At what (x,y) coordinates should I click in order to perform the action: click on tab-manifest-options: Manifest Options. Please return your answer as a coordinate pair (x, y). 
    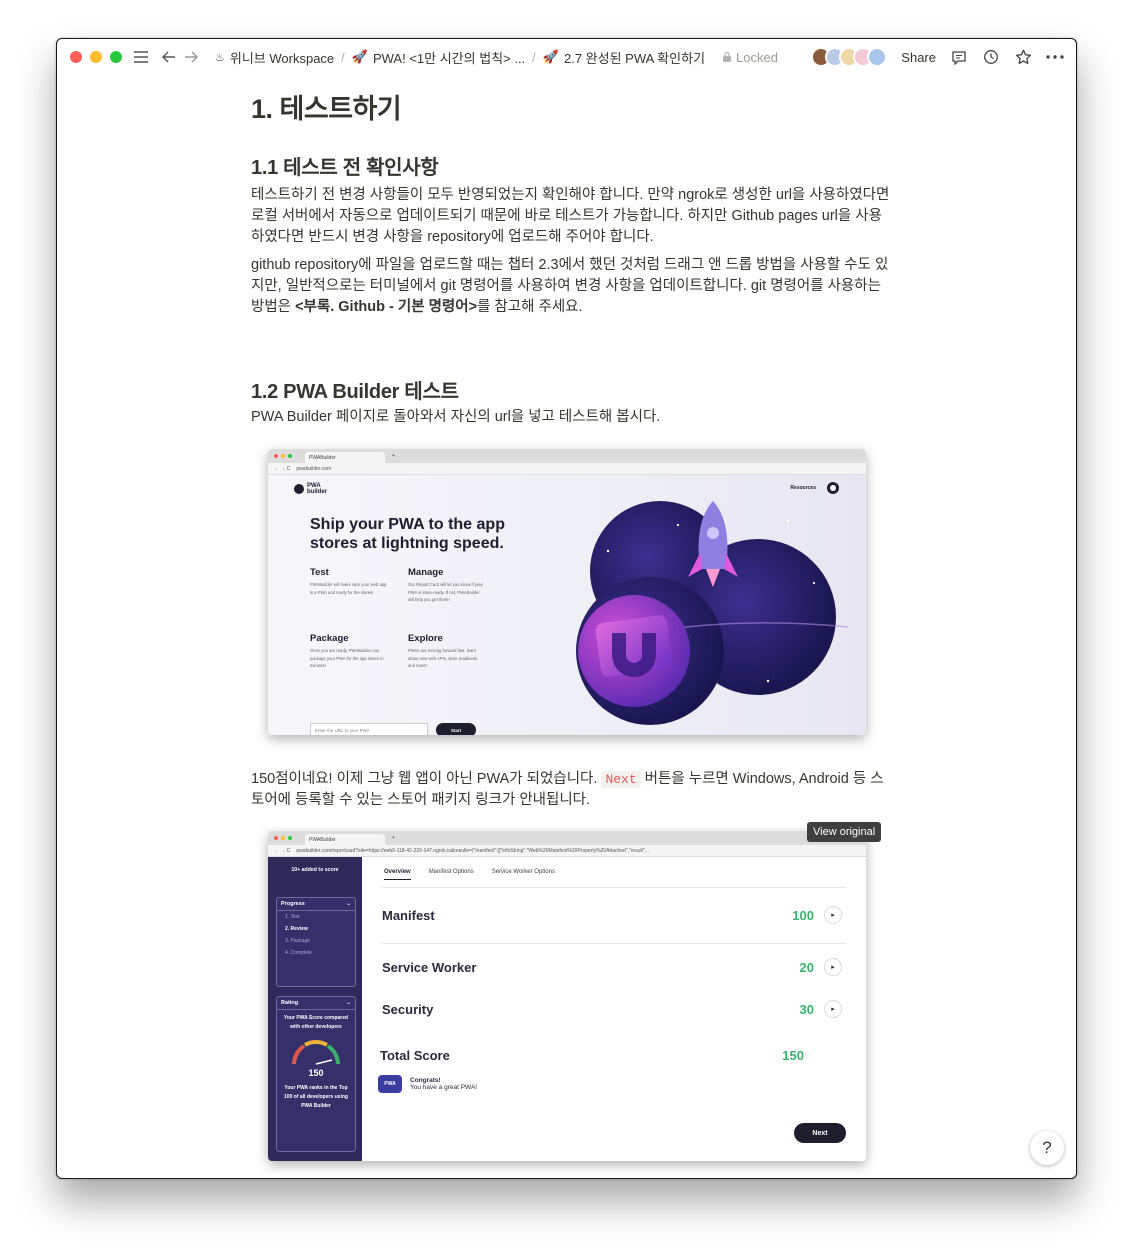
    Looking at the image, I should click on (451, 872).